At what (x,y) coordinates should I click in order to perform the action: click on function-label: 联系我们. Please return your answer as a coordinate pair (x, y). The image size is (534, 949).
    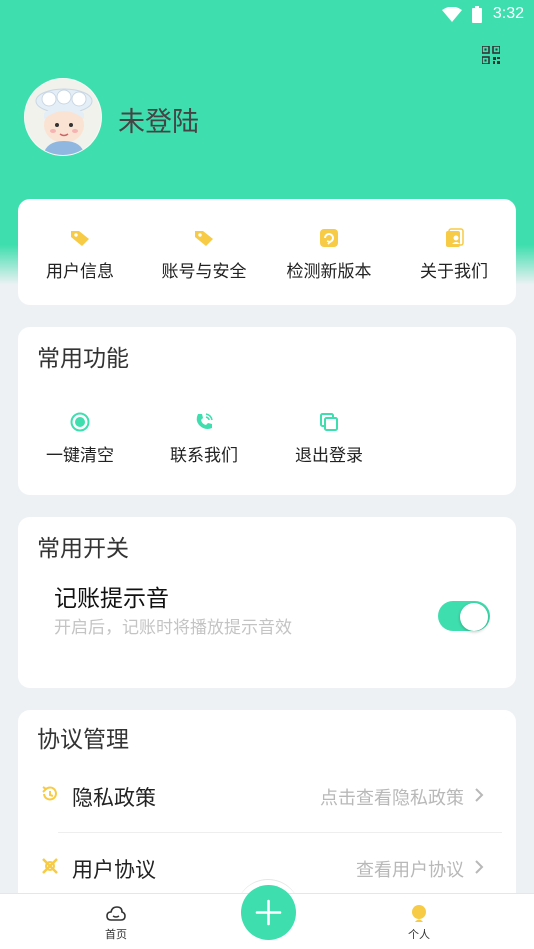
    Looking at the image, I should click on (204, 456).